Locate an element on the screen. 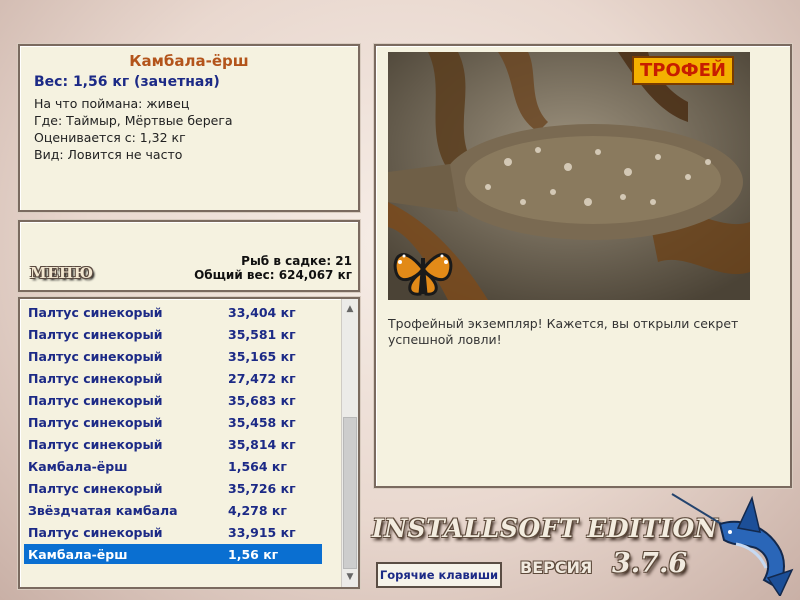 Image resolution: width=800 pixels, height=600 pixels. catch-row: Палтус синекорый 35,683 кг is located at coordinates (173, 400).